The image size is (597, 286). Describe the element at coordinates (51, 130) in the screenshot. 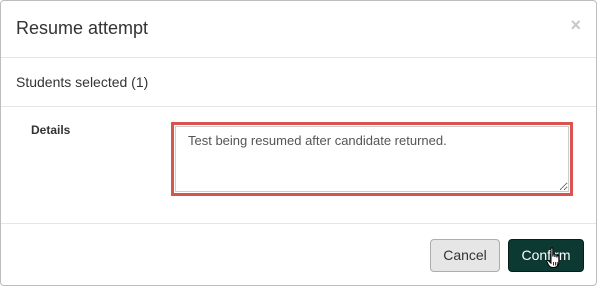

I see `details-label: Details` at that location.